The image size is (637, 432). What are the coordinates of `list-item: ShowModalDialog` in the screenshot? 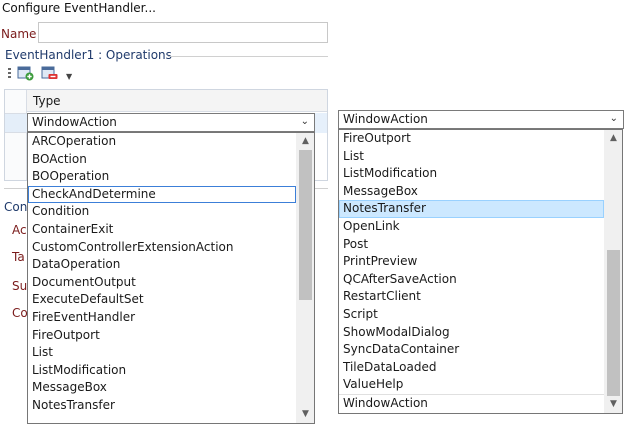 It's located at (471, 333).